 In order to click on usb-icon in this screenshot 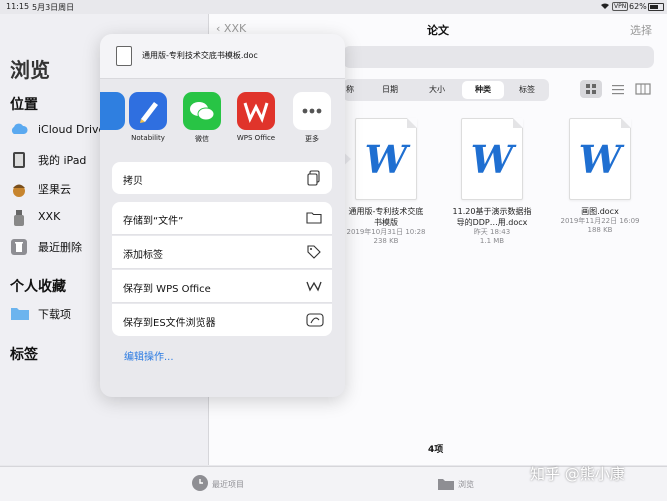, I will do `click(19, 217)`.